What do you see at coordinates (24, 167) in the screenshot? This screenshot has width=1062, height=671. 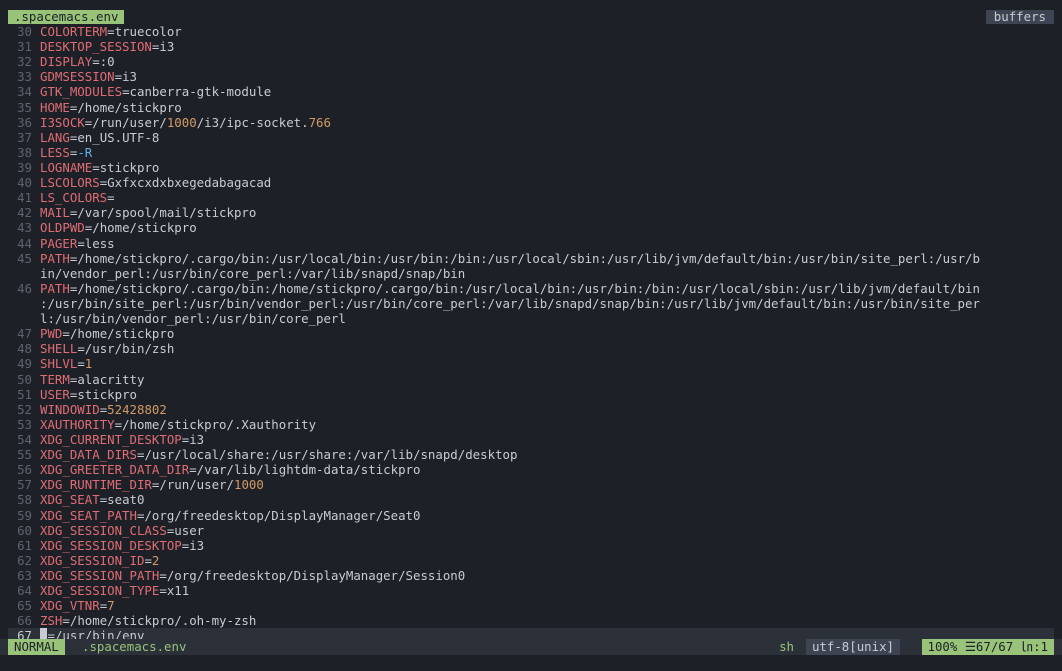 I see `line-number: 39` at bounding box center [24, 167].